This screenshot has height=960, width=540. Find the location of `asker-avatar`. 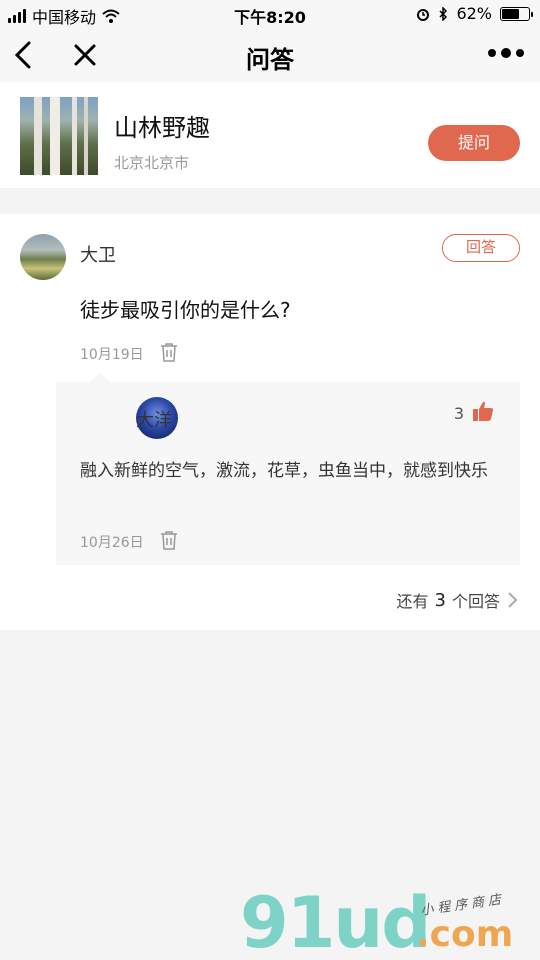

asker-avatar is located at coordinates (43, 257).